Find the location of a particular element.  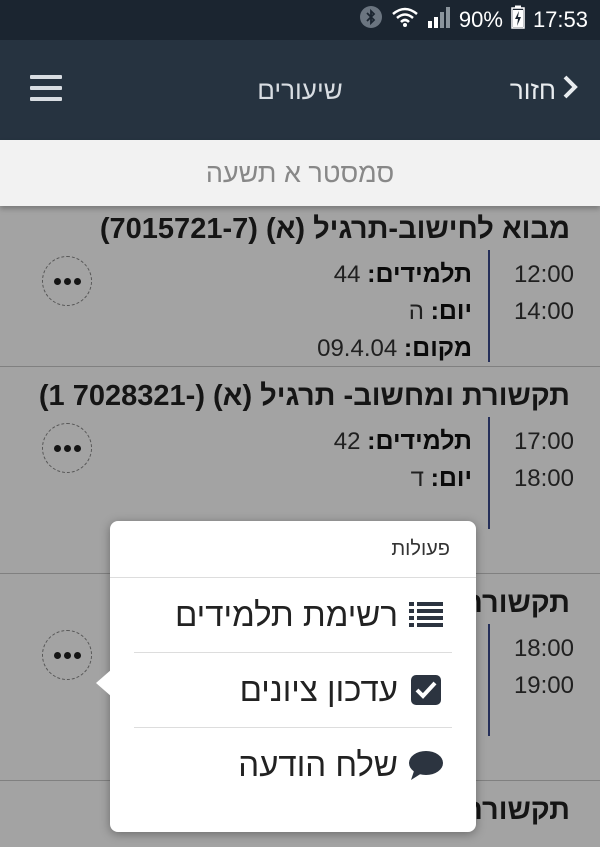

popup-arrow is located at coordinates (104, 683).